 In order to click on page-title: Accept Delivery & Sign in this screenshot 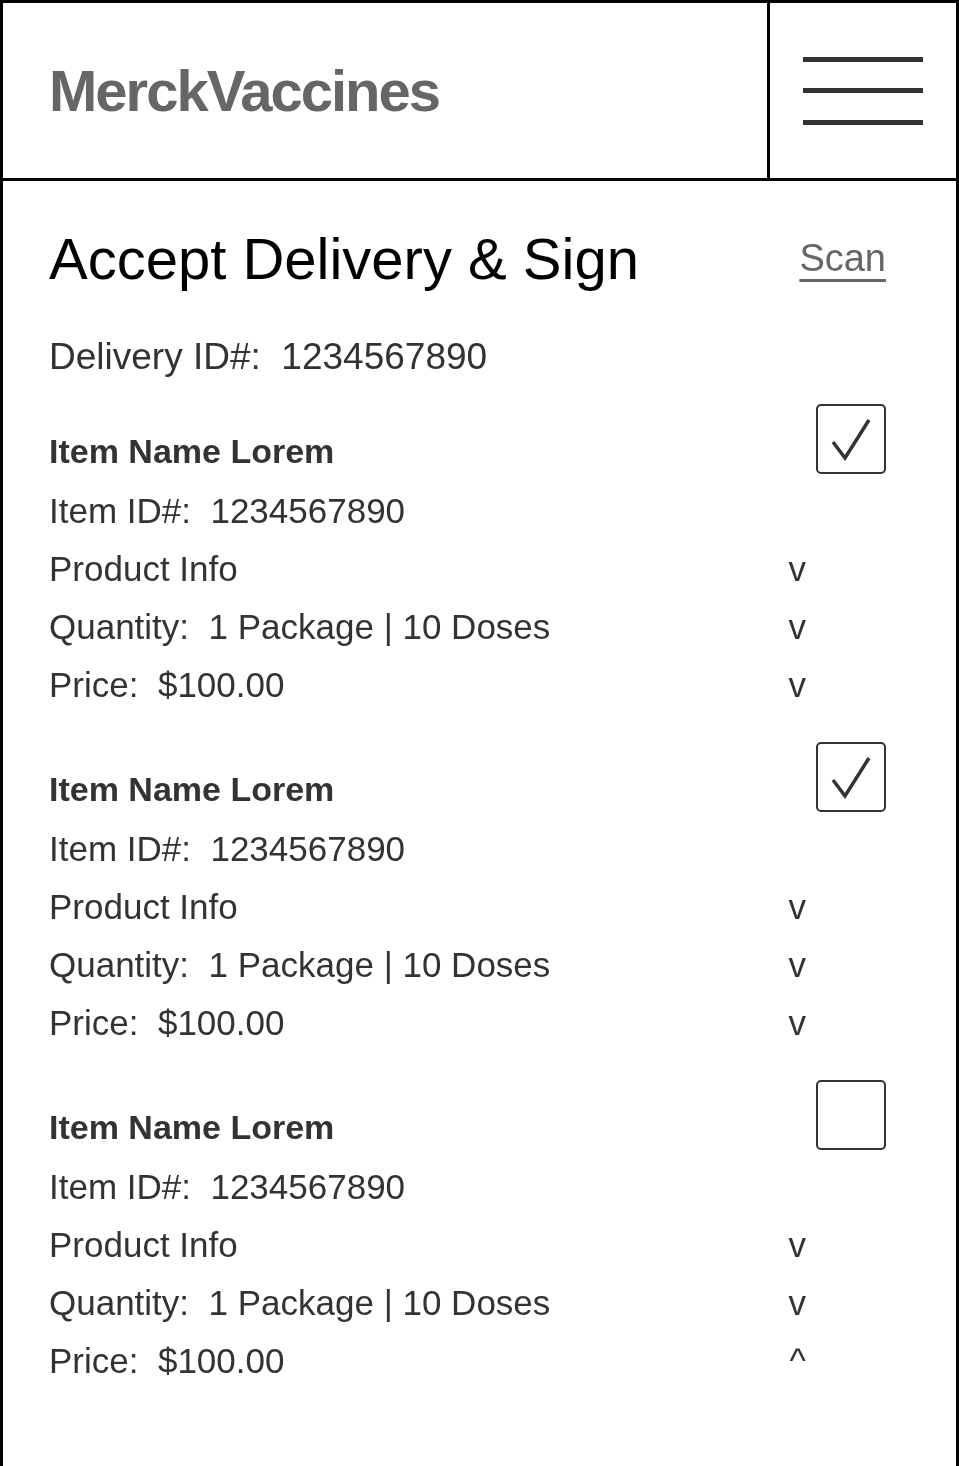, I will do `click(344, 258)`.